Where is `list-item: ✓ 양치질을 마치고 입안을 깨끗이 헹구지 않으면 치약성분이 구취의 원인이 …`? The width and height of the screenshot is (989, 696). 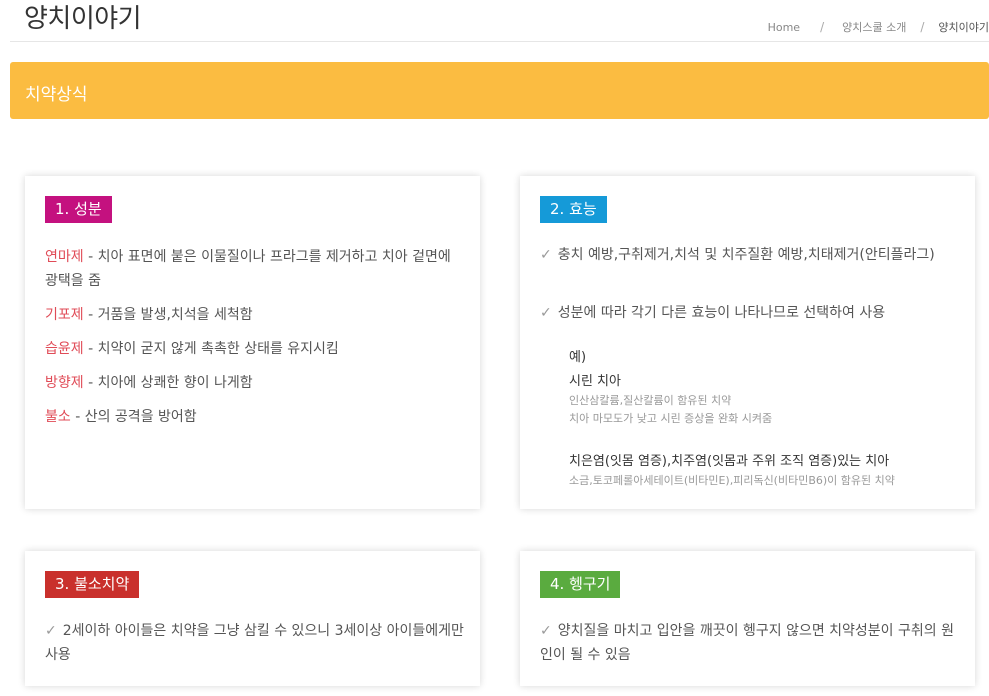 list-item: ✓ 양치질을 마치고 입안을 깨끗이 헹구지 않으면 치약성분이 구취의 원인이 … is located at coordinates (750, 643).